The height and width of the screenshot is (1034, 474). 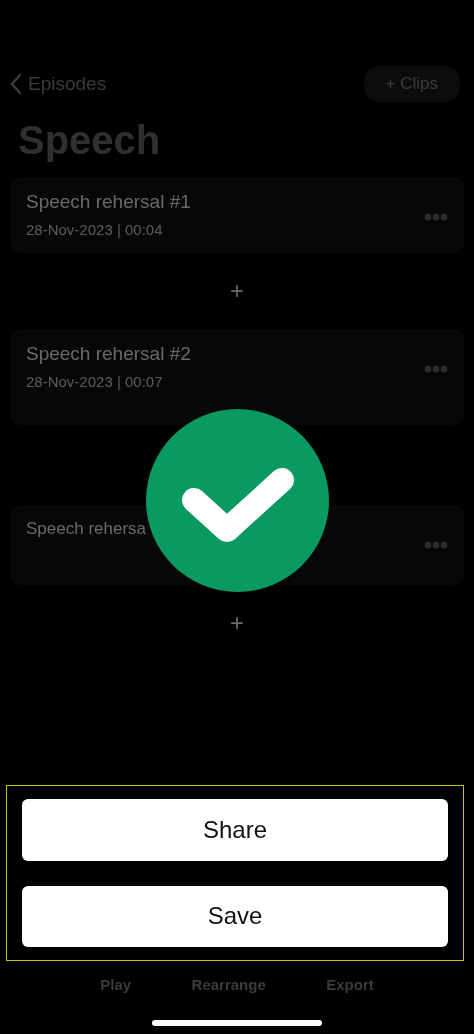 I want to click on chevron-left-icon, so click(x=16, y=84).